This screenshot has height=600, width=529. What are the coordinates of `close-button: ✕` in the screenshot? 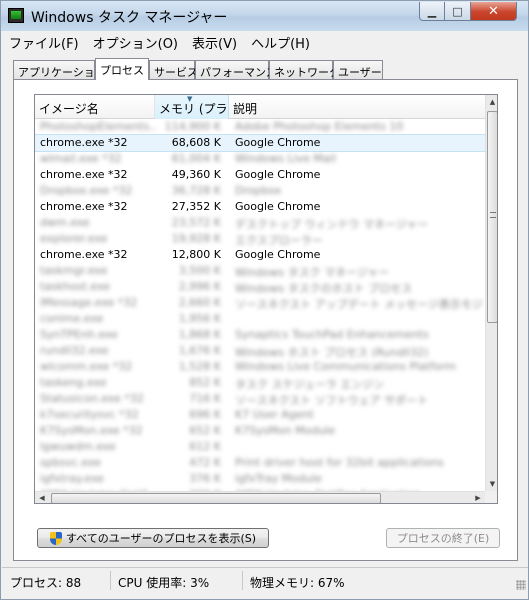 It's located at (494, 11).